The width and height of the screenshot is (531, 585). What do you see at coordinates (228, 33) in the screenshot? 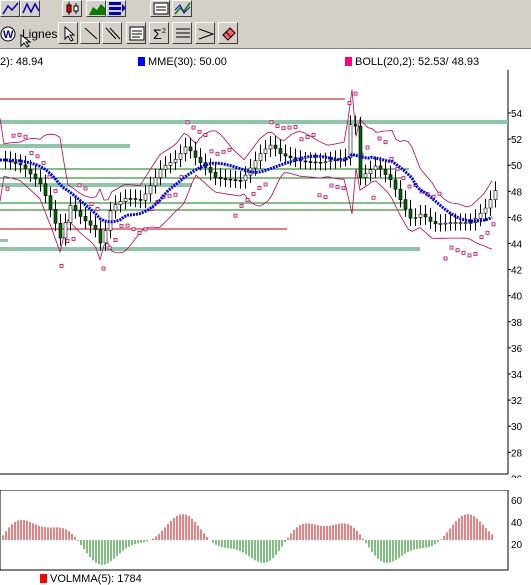
I see `eraser-button` at bounding box center [228, 33].